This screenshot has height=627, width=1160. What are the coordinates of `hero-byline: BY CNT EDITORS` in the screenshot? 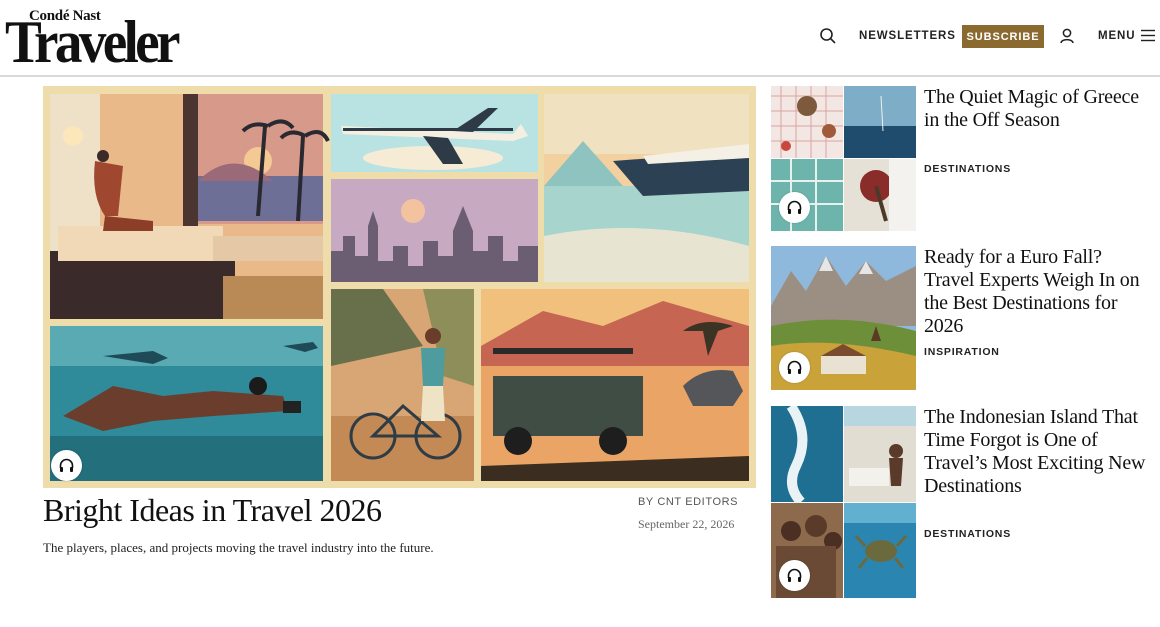 It's located at (688, 502).